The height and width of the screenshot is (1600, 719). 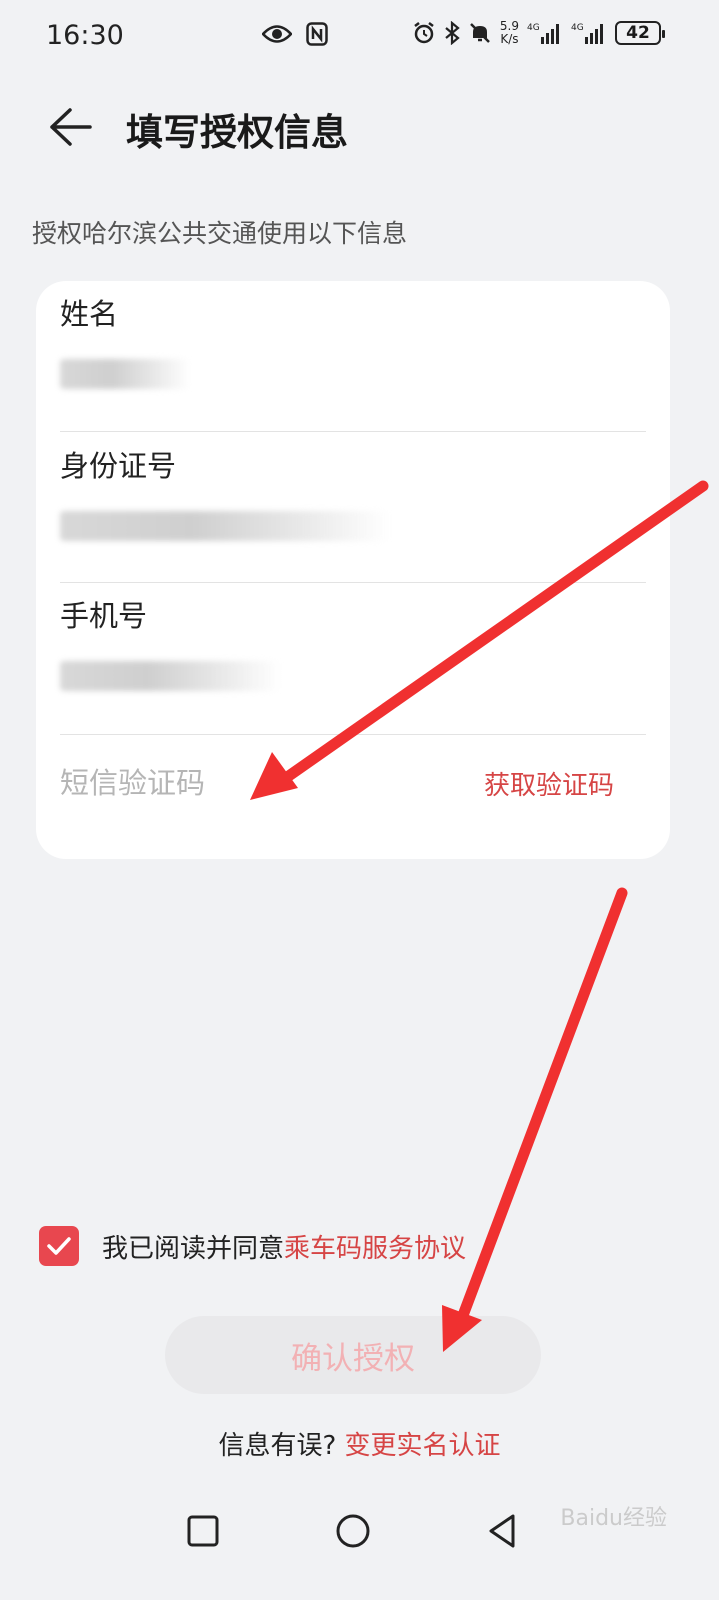 What do you see at coordinates (353, 1355) in the screenshot?
I see `confirm-authorize-button: 确认授权` at bounding box center [353, 1355].